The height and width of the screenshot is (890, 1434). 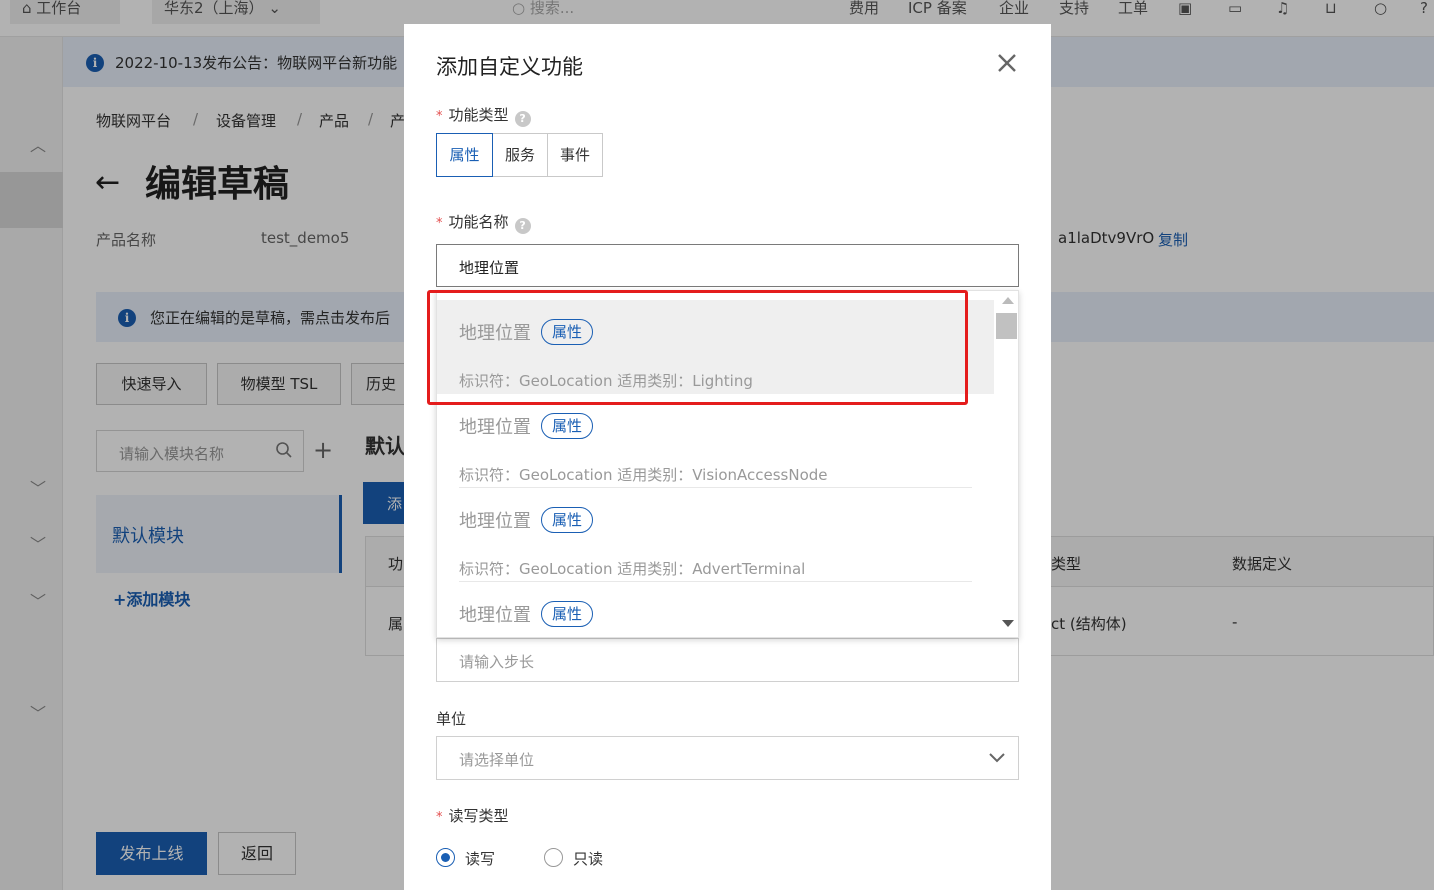 I want to click on feature-name-input: 地理位置, so click(x=727, y=265).